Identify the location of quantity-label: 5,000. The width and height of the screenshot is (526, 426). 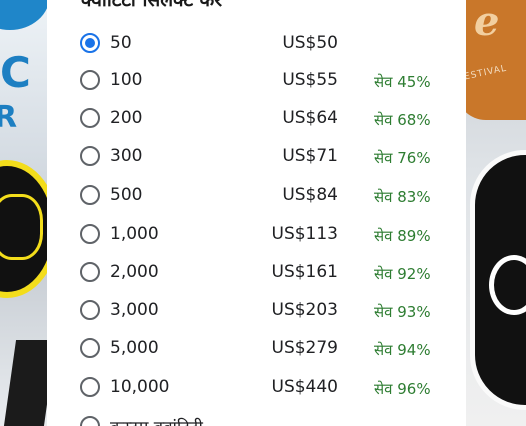
(134, 348).